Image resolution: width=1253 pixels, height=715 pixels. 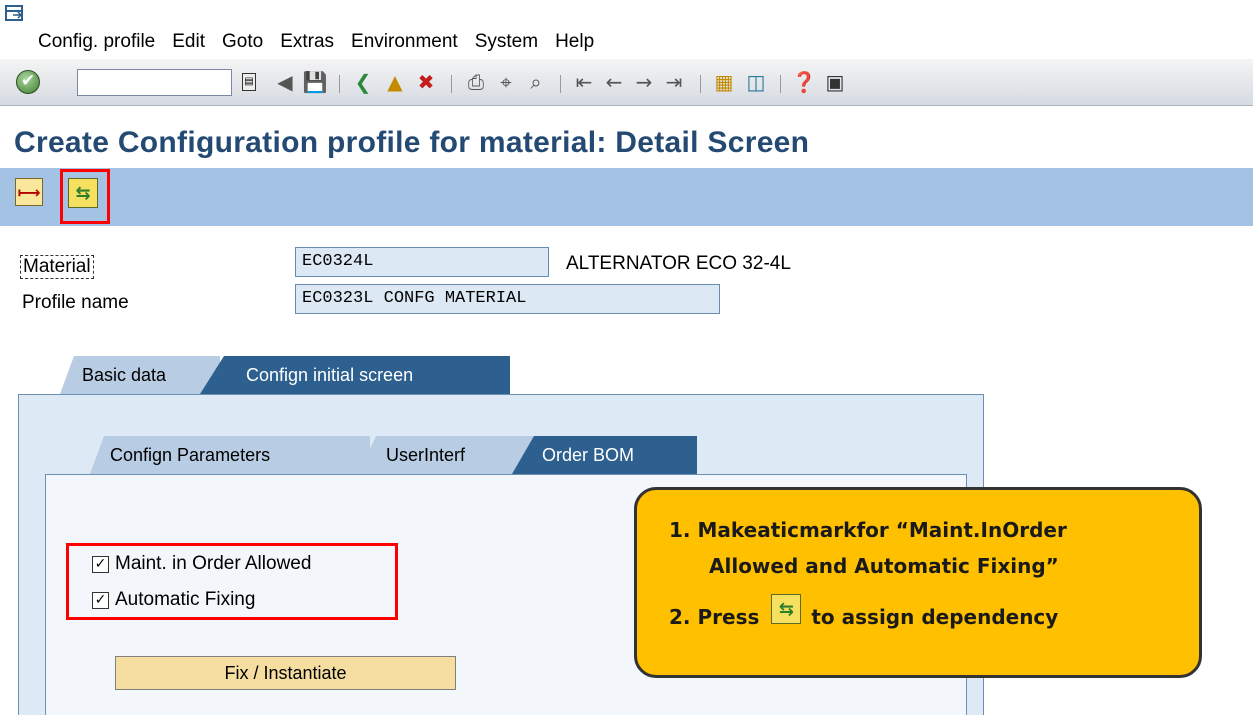 What do you see at coordinates (29, 192) in the screenshot?
I see `dependency-overview-icon: ⟼` at bounding box center [29, 192].